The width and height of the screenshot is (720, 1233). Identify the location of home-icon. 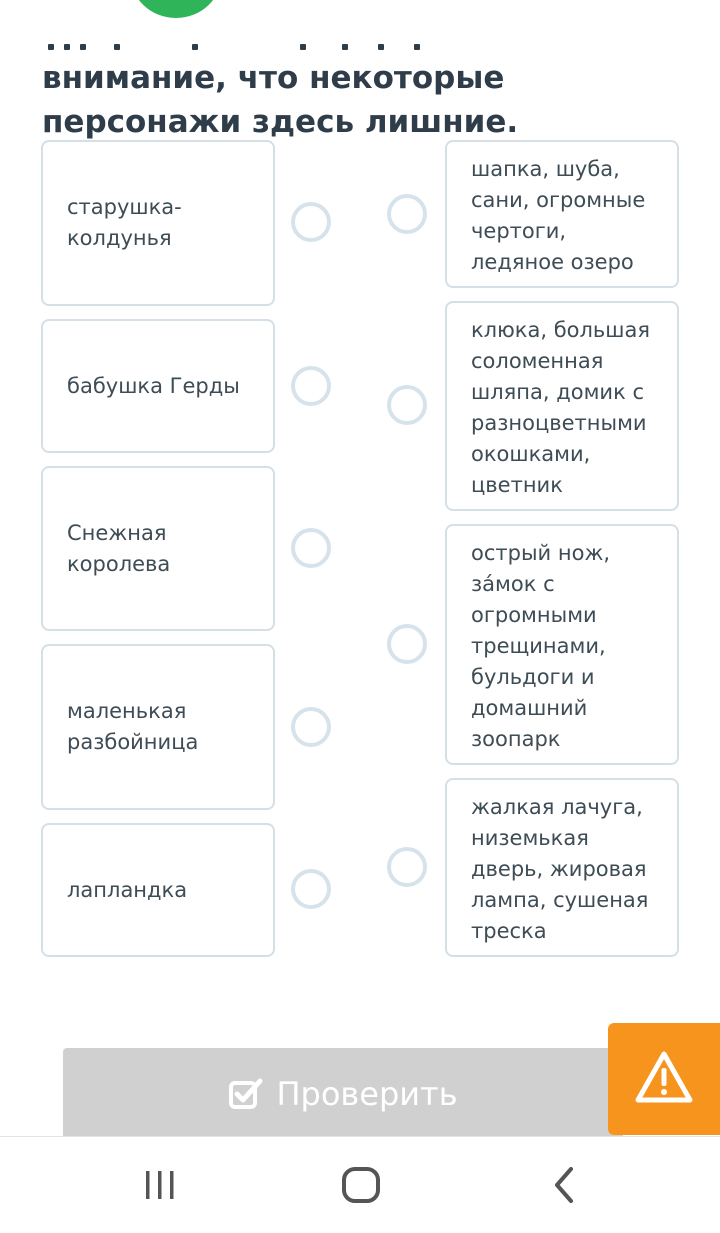
(361, 1185).